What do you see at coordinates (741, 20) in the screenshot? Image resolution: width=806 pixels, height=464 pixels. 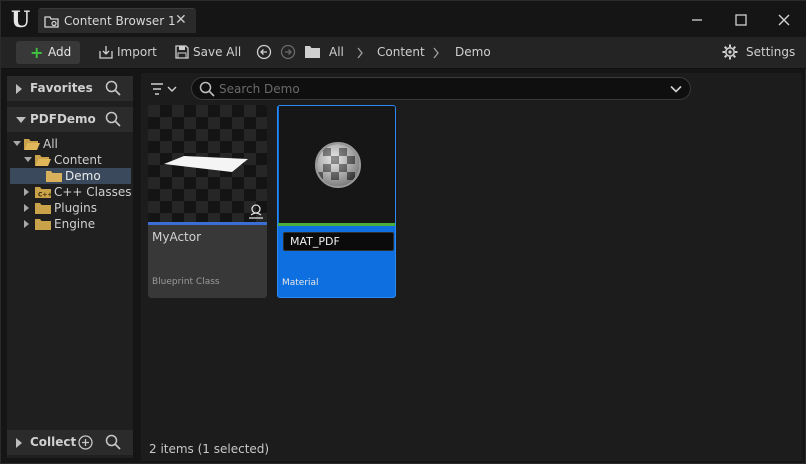 I see `maximize-icon` at bounding box center [741, 20].